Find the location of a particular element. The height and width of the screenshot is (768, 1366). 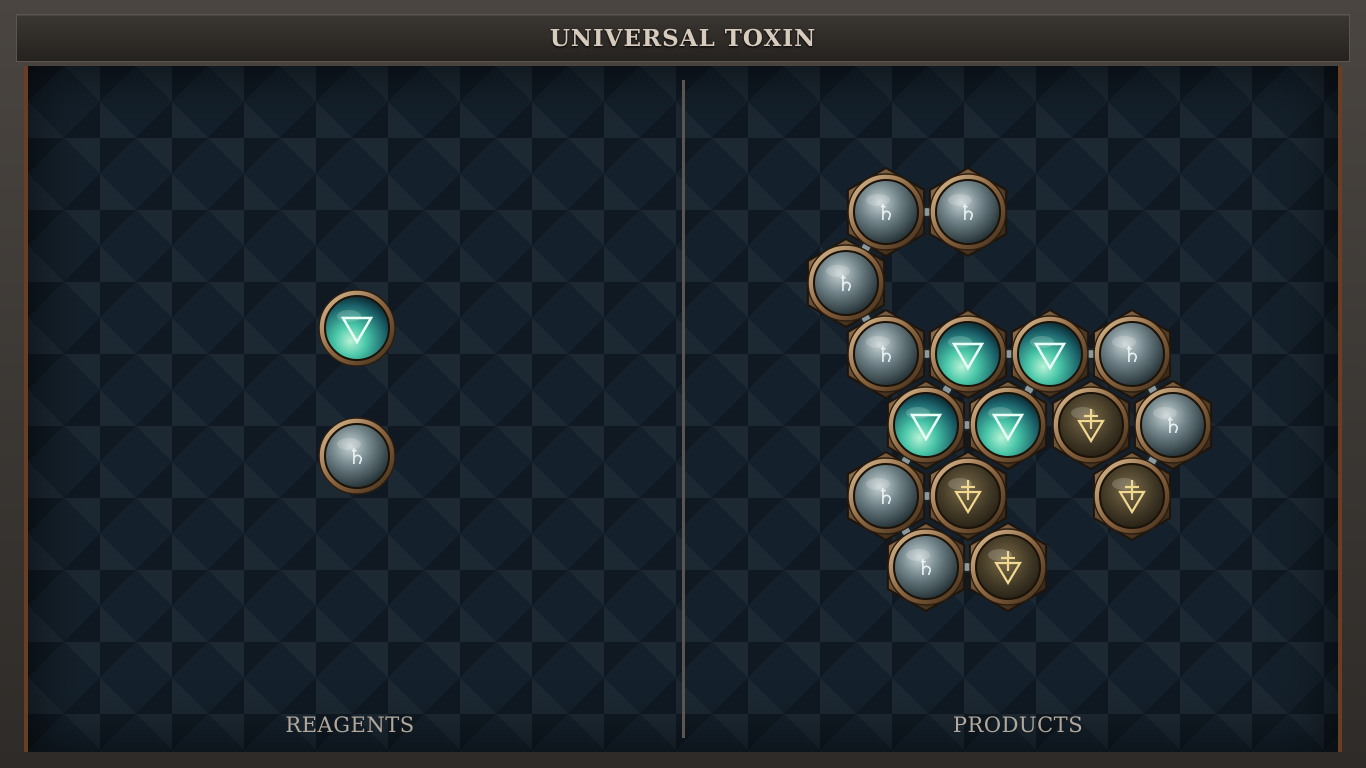

salt-reagent-highlight is located at coordinates (349, 316).